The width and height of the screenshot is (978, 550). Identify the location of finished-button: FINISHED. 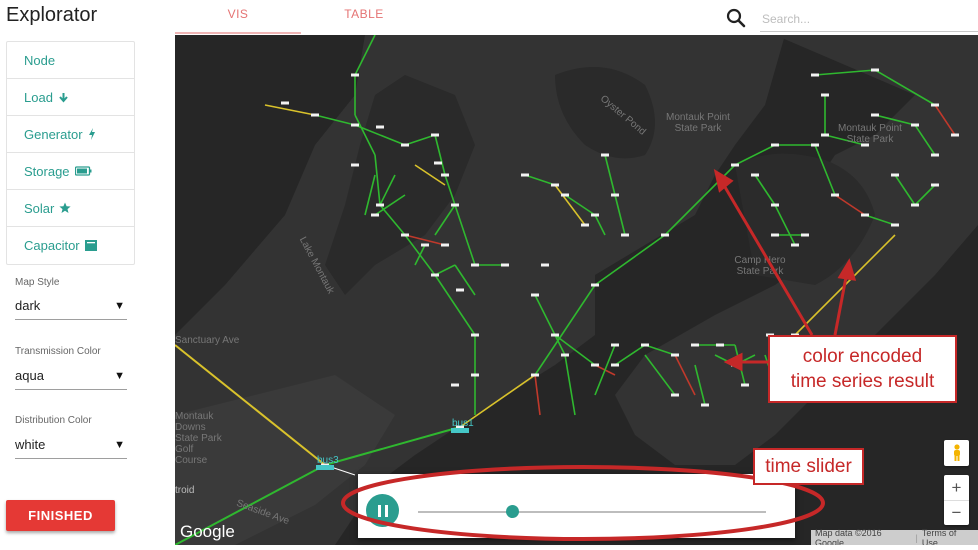
(60, 515).